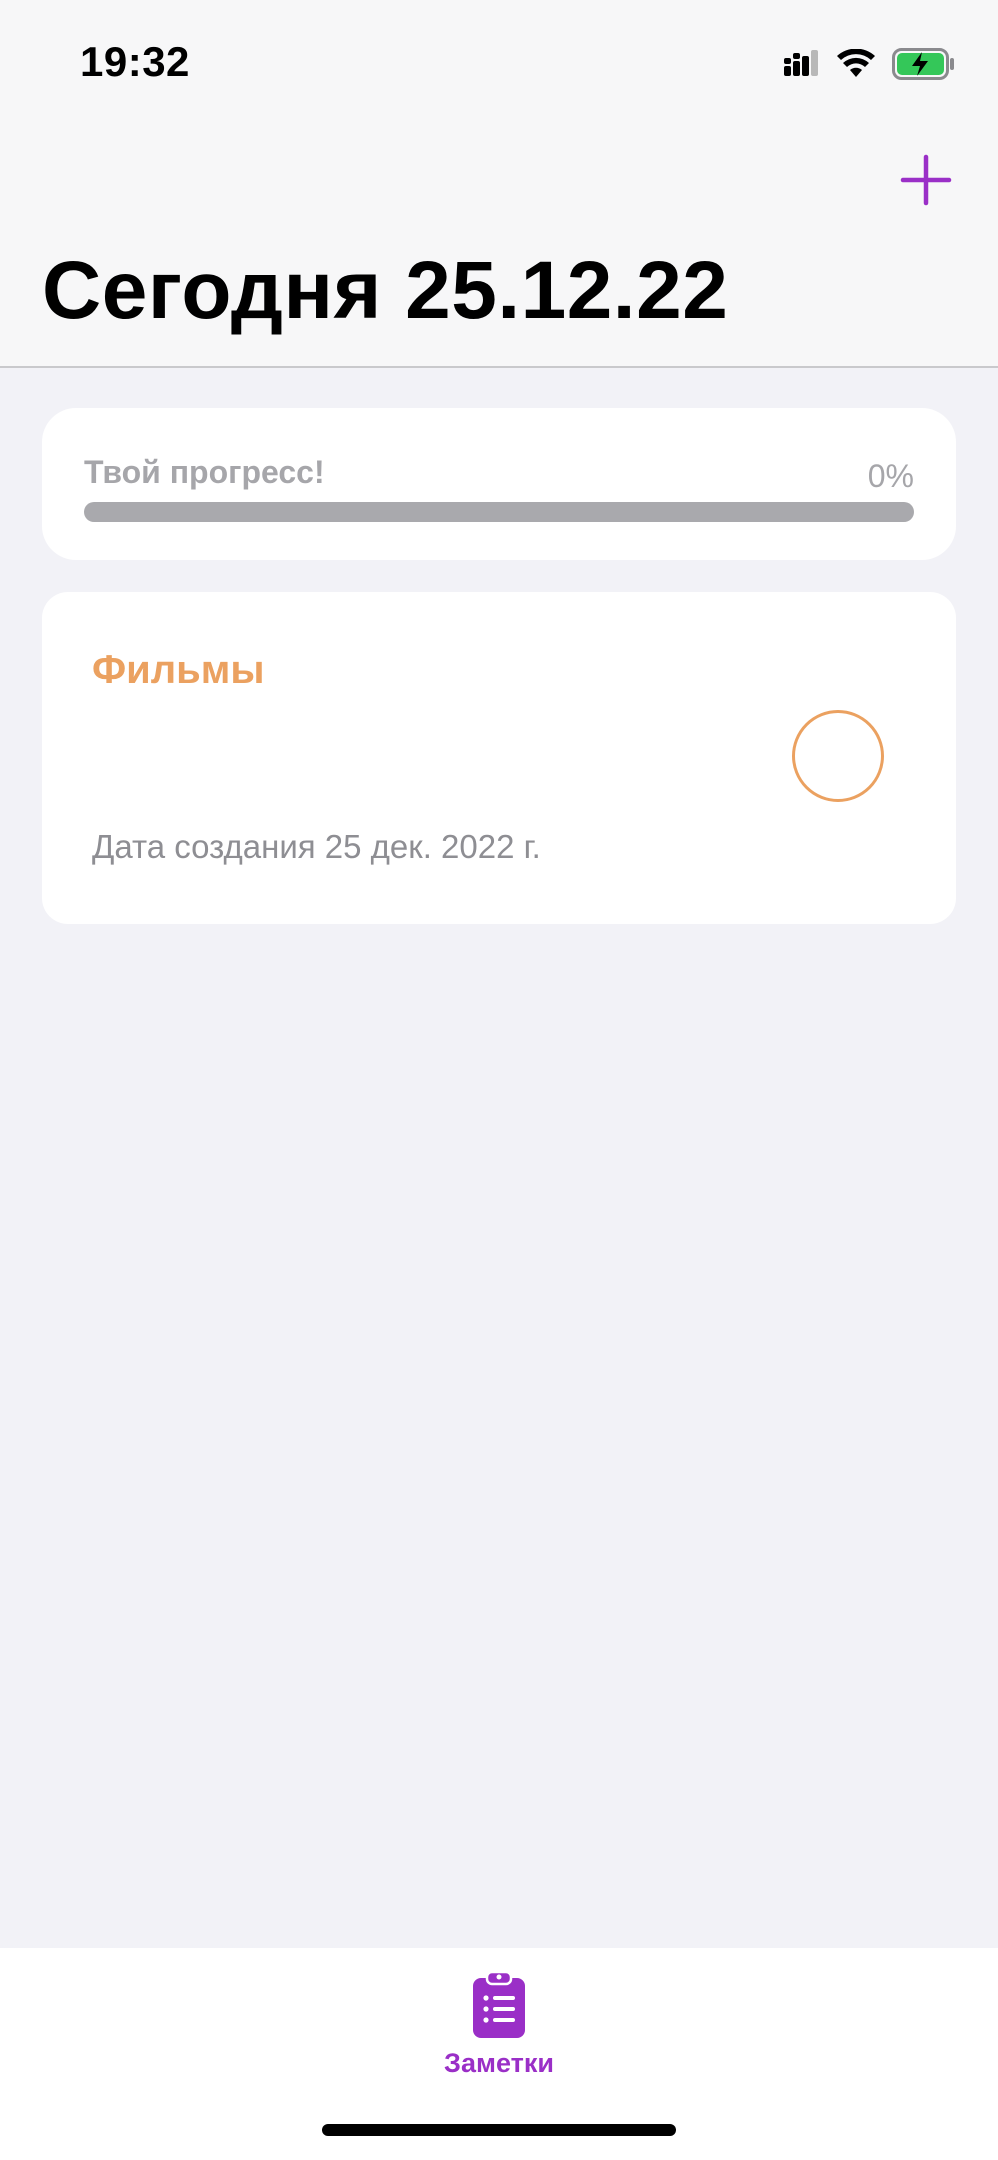 The width and height of the screenshot is (998, 2160). What do you see at coordinates (499, 512) in the screenshot?
I see `progress-bar` at bounding box center [499, 512].